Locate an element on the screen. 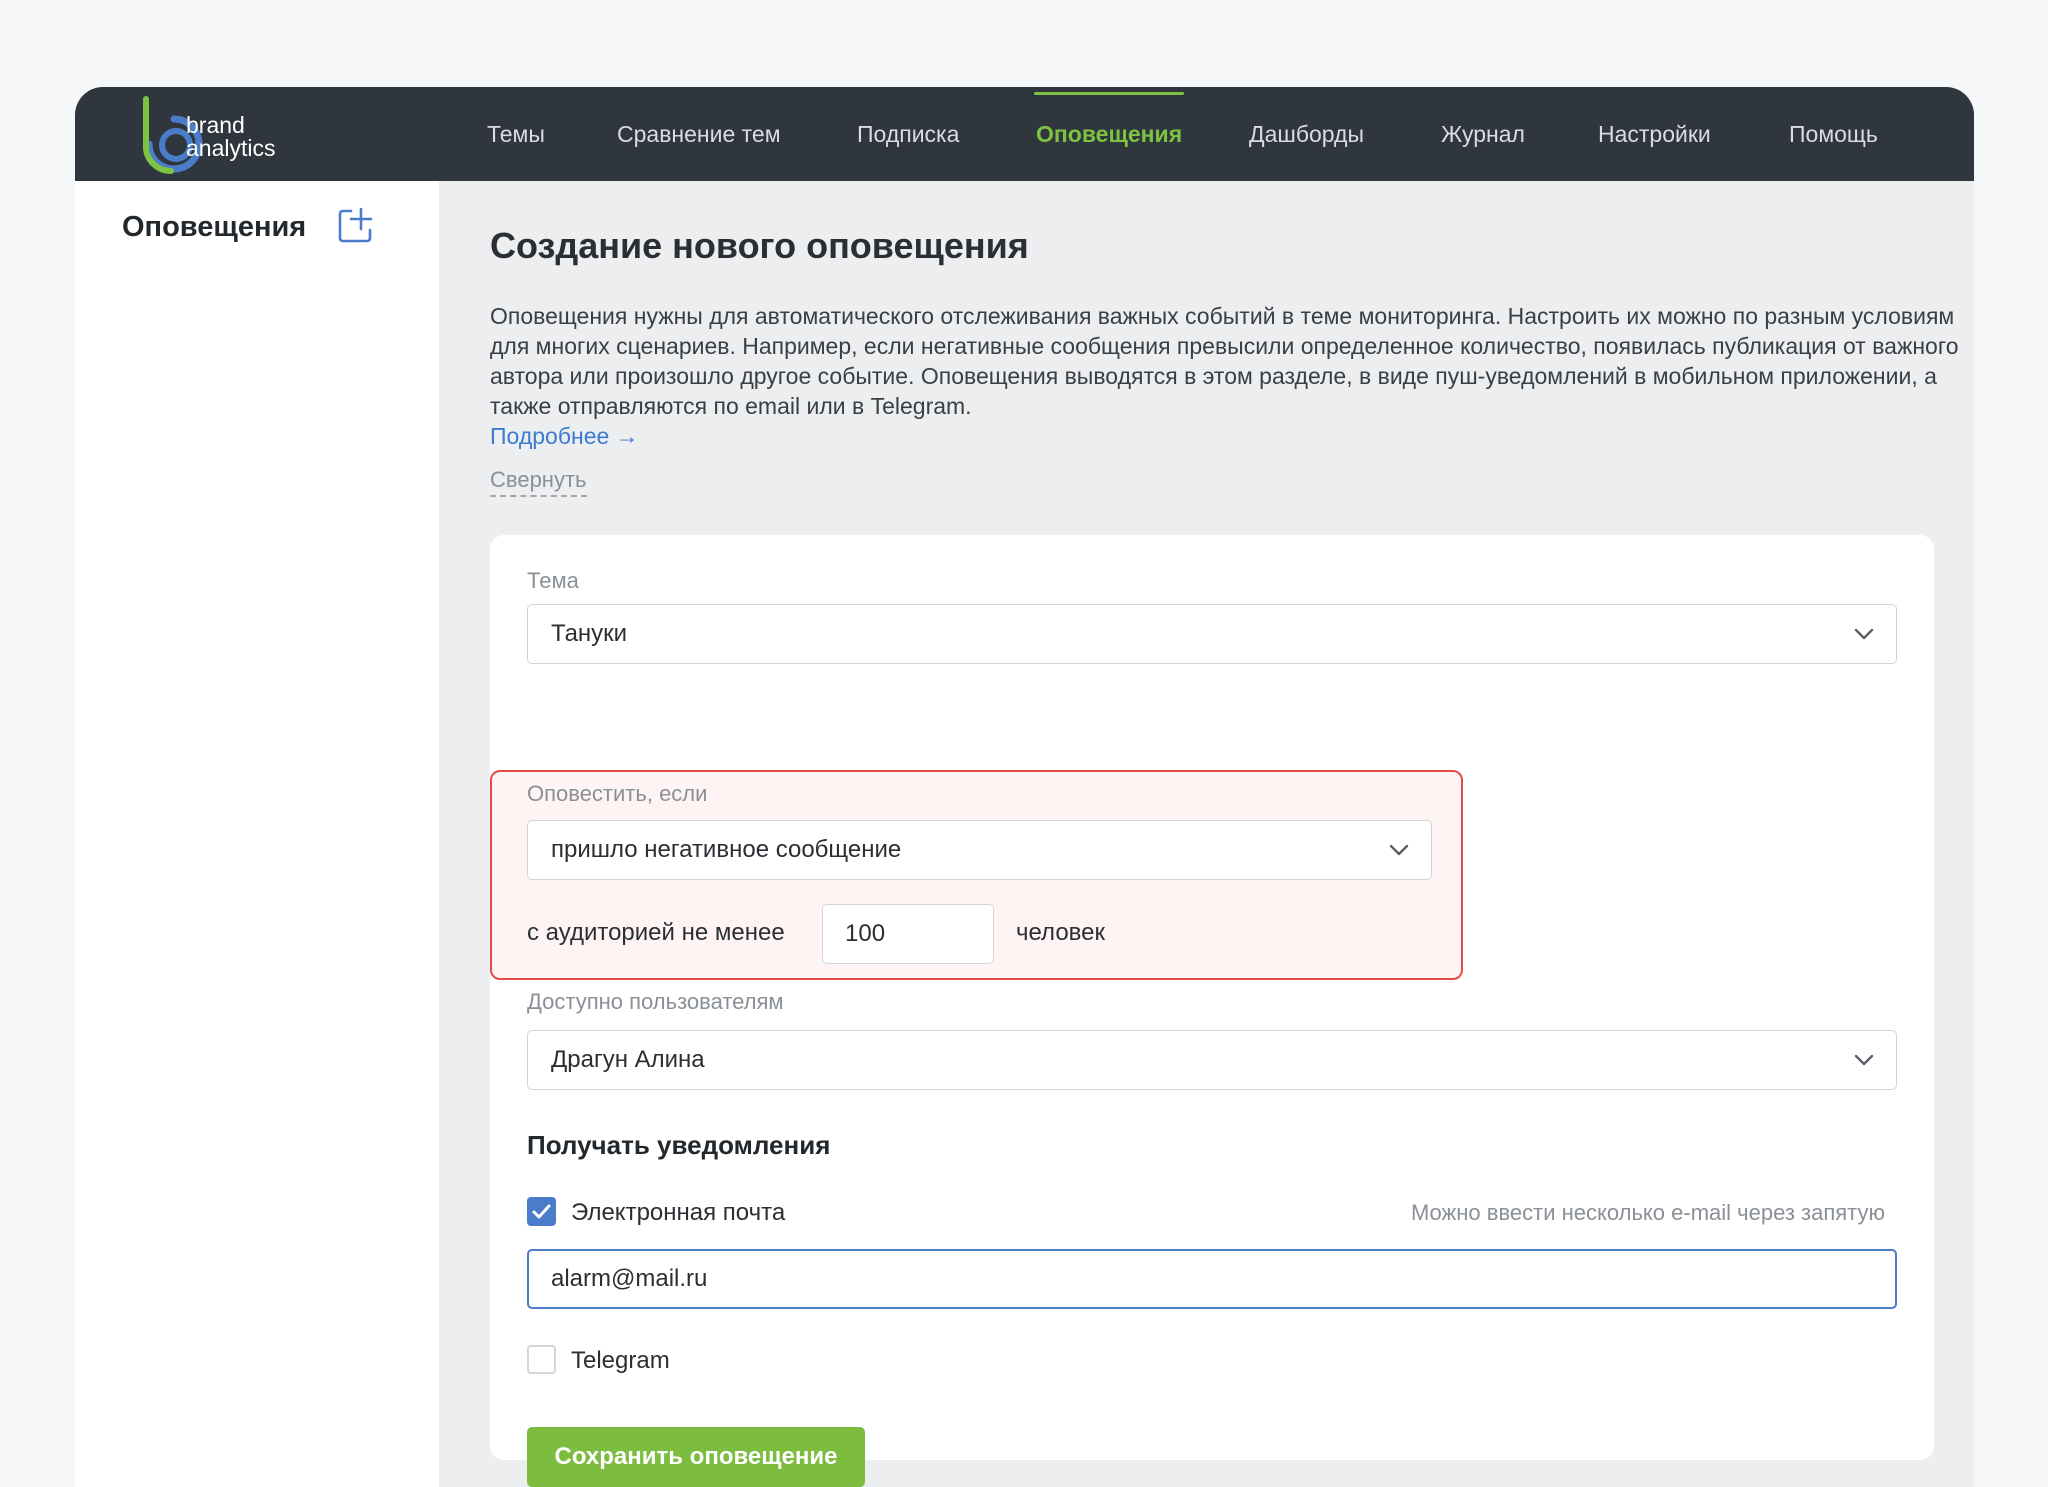 The width and height of the screenshot is (2048, 1487). users-select: Драгун Алина is located at coordinates (1212, 1060).